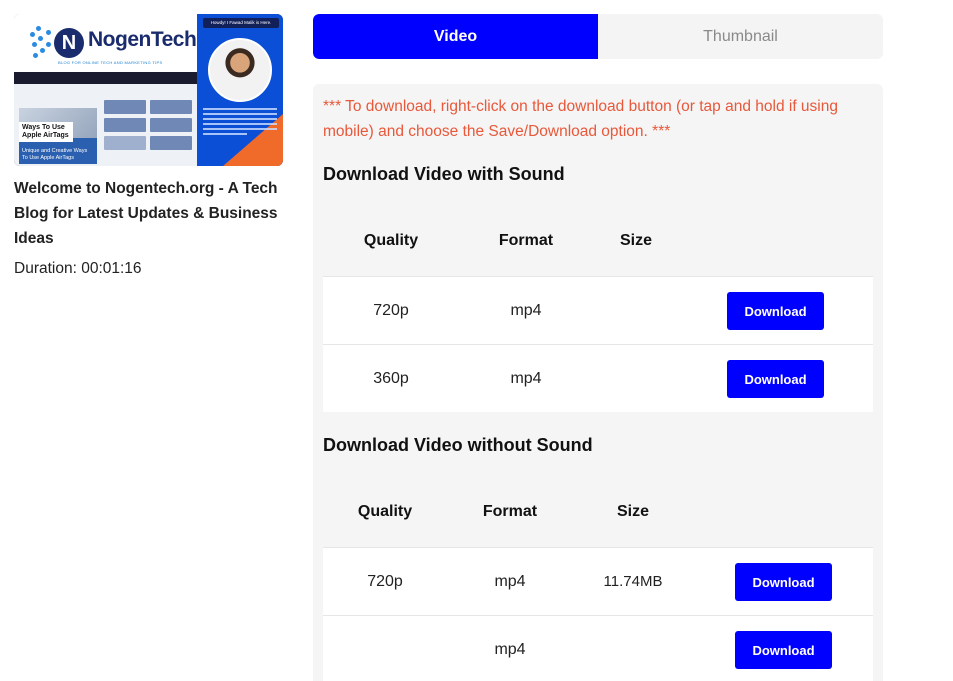  Describe the element at coordinates (598, 648) in the screenshot. I see `table-row: mp4 Download` at that location.